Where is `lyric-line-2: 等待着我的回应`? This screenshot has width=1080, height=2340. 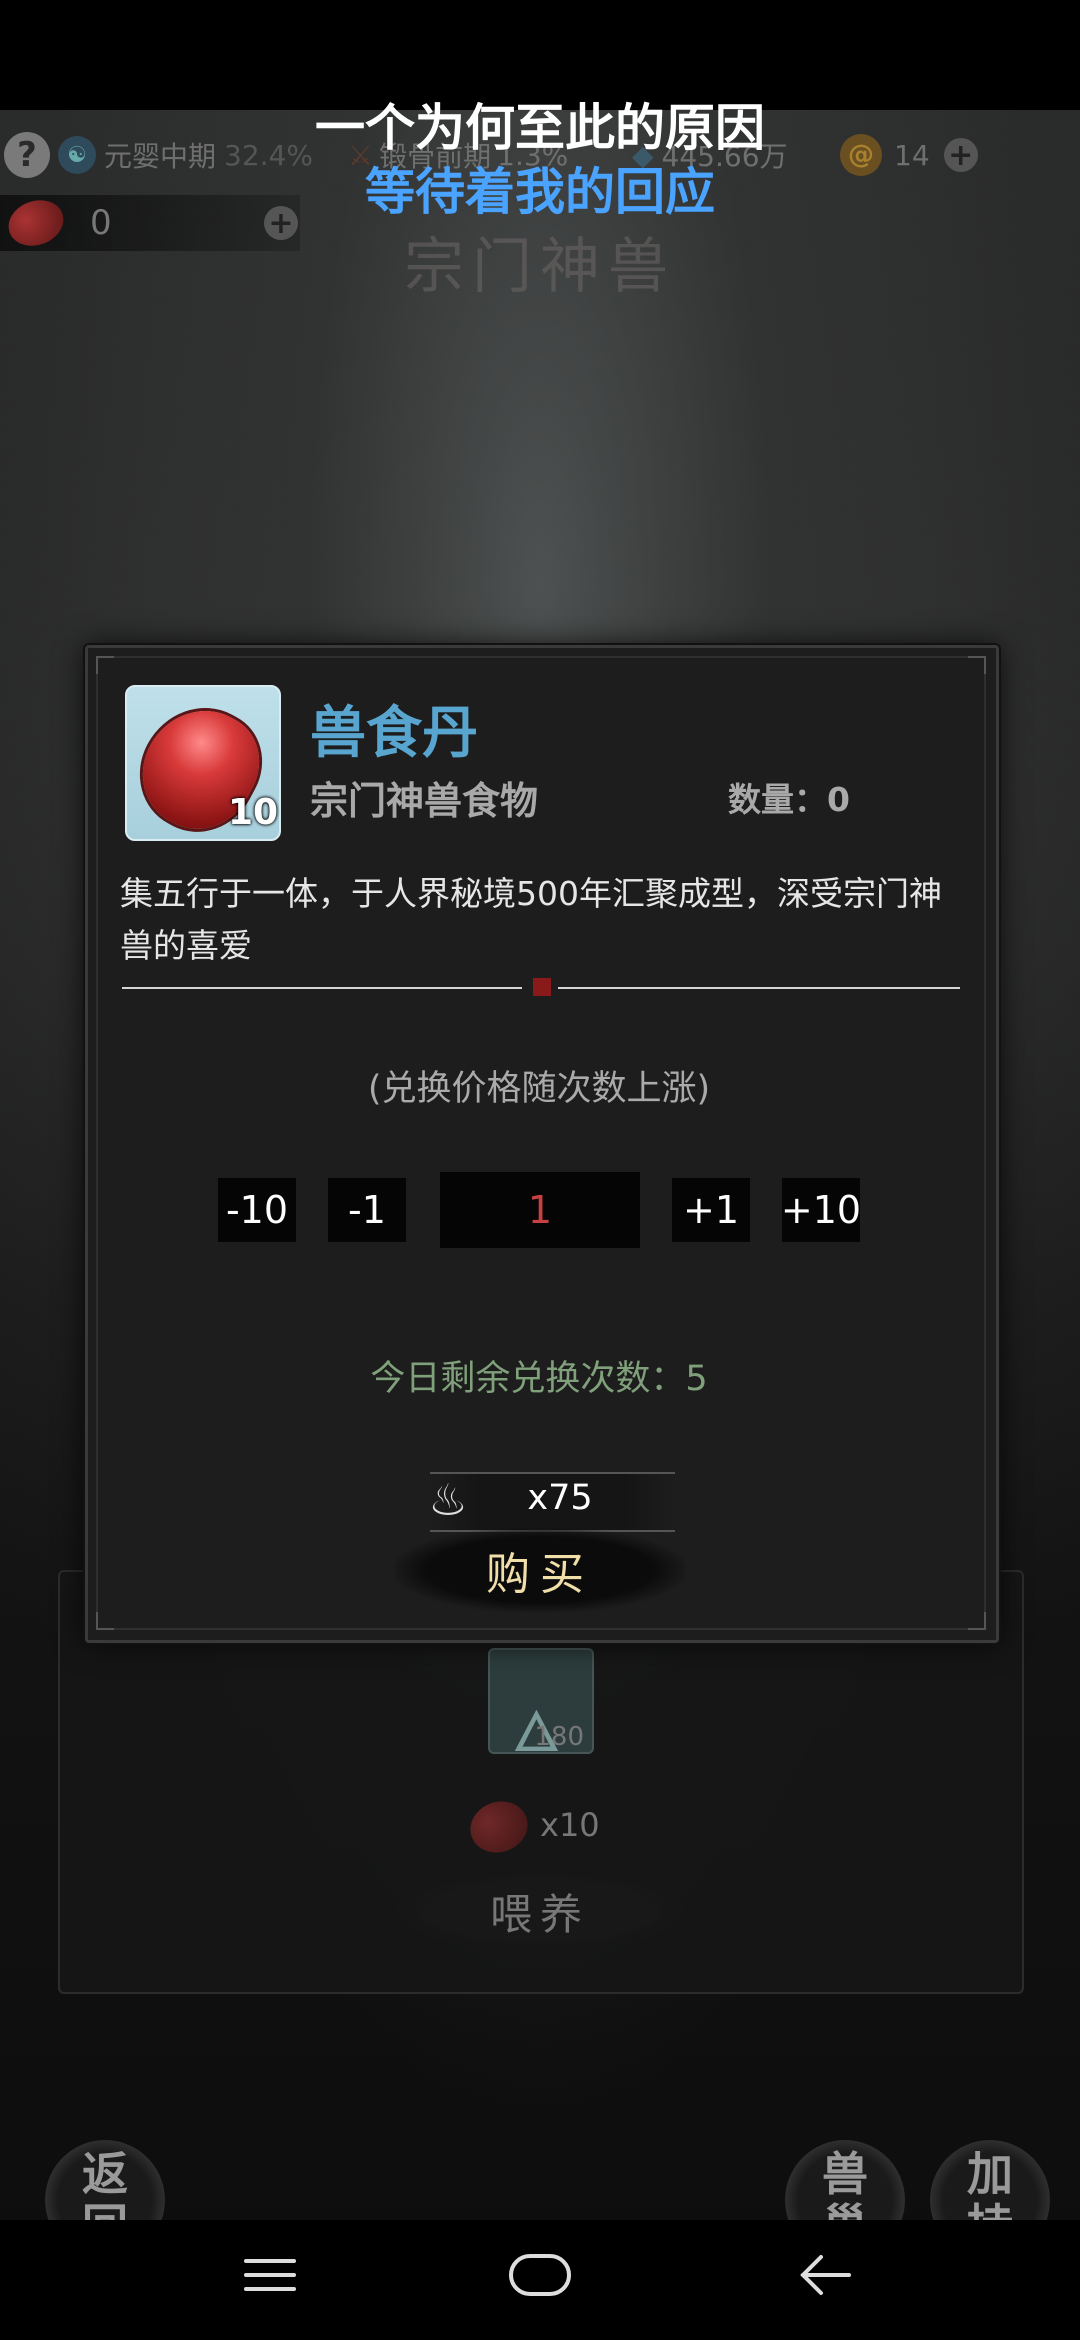 lyric-line-2: 等待着我的回应 is located at coordinates (540, 192).